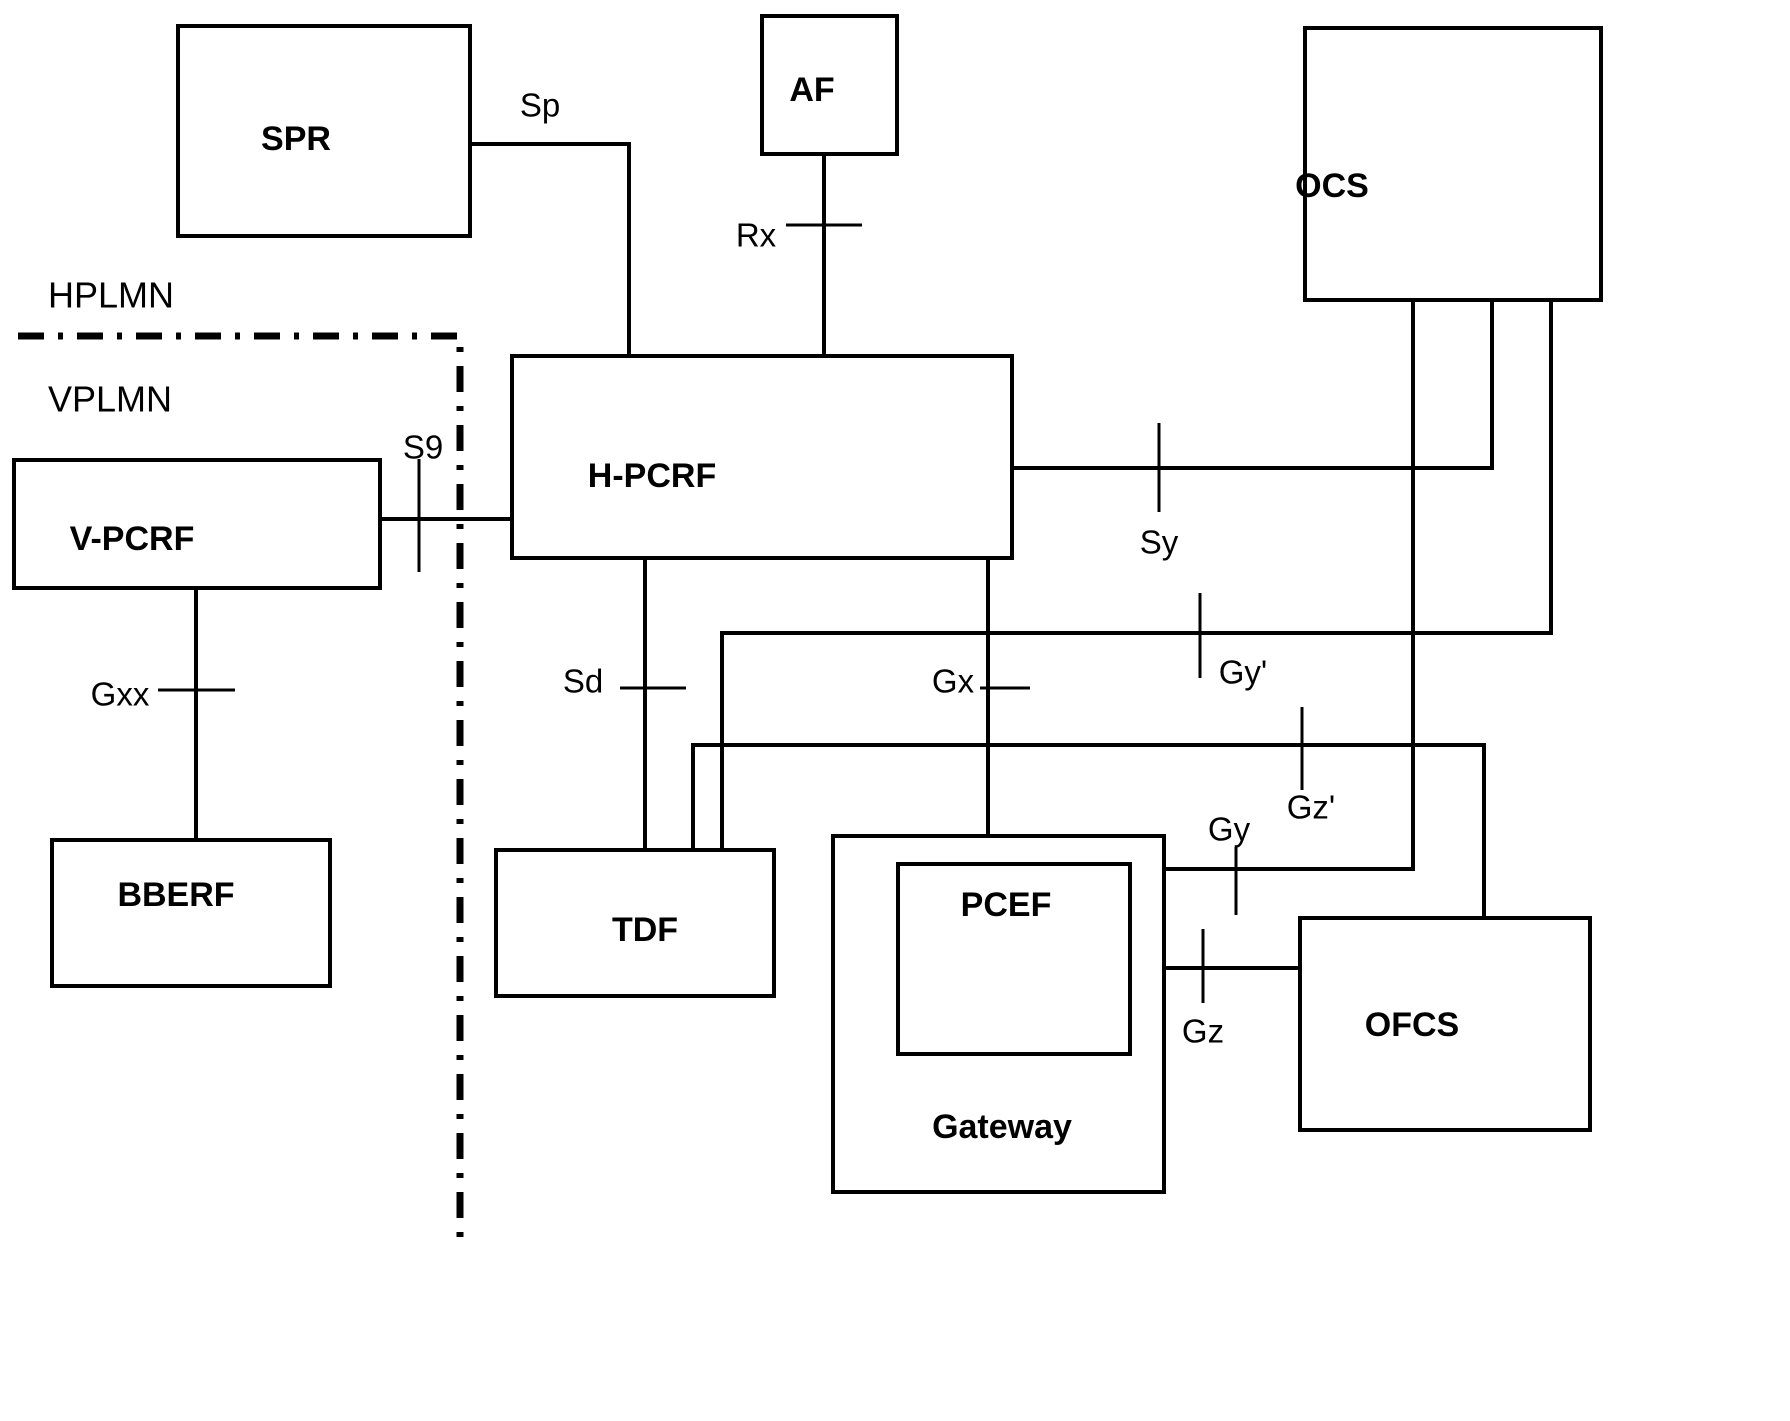 The width and height of the screenshot is (1790, 1421). I want to click on region-label-vplmn: VPLMN, so click(110, 399).